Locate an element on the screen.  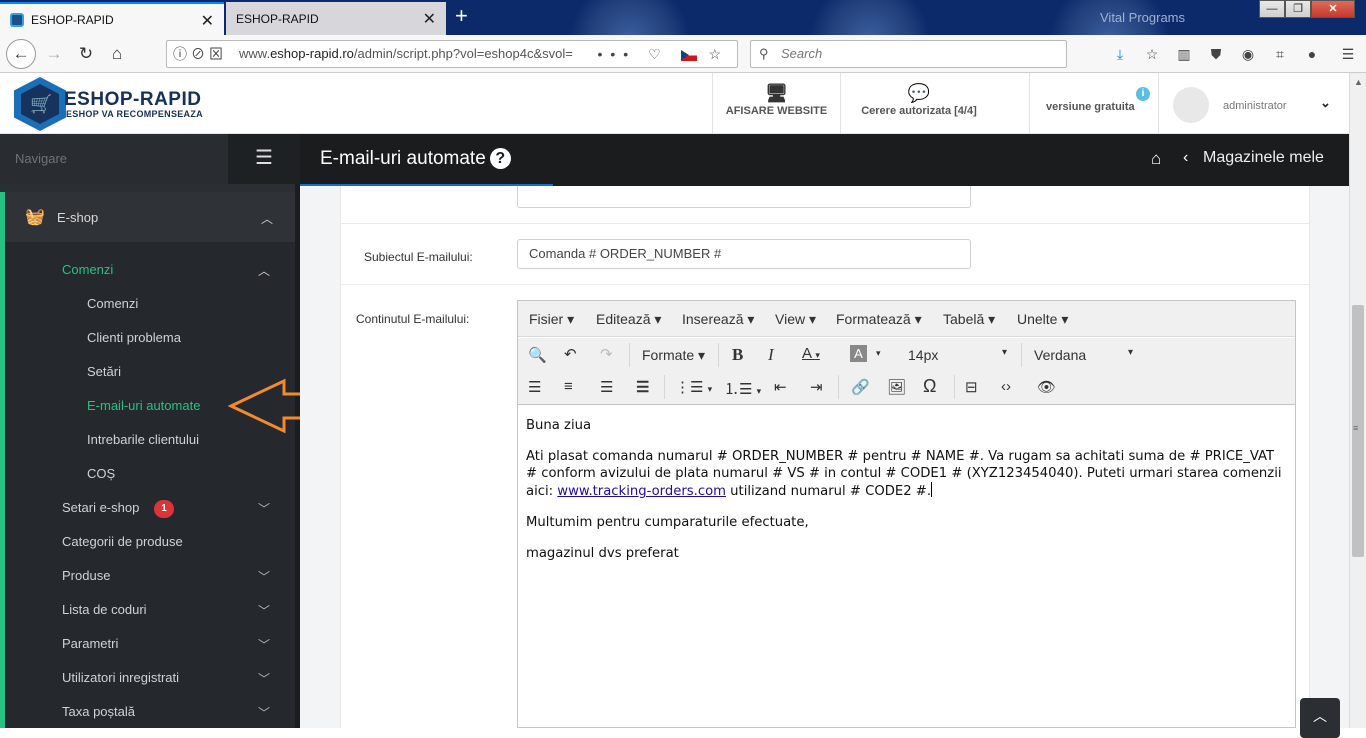
chevron-up-icon: ︿ is located at coordinates (264, 270).